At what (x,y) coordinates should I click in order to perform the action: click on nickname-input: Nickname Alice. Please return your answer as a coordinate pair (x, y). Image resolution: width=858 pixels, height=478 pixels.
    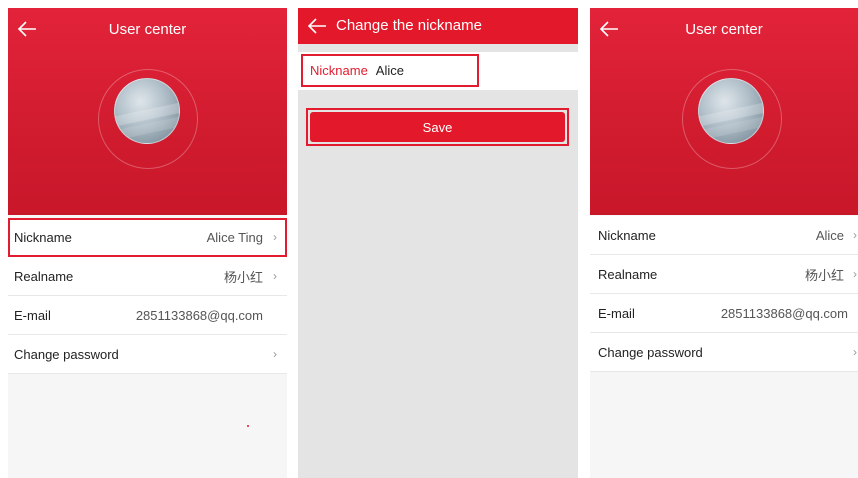
    Looking at the image, I should click on (390, 70).